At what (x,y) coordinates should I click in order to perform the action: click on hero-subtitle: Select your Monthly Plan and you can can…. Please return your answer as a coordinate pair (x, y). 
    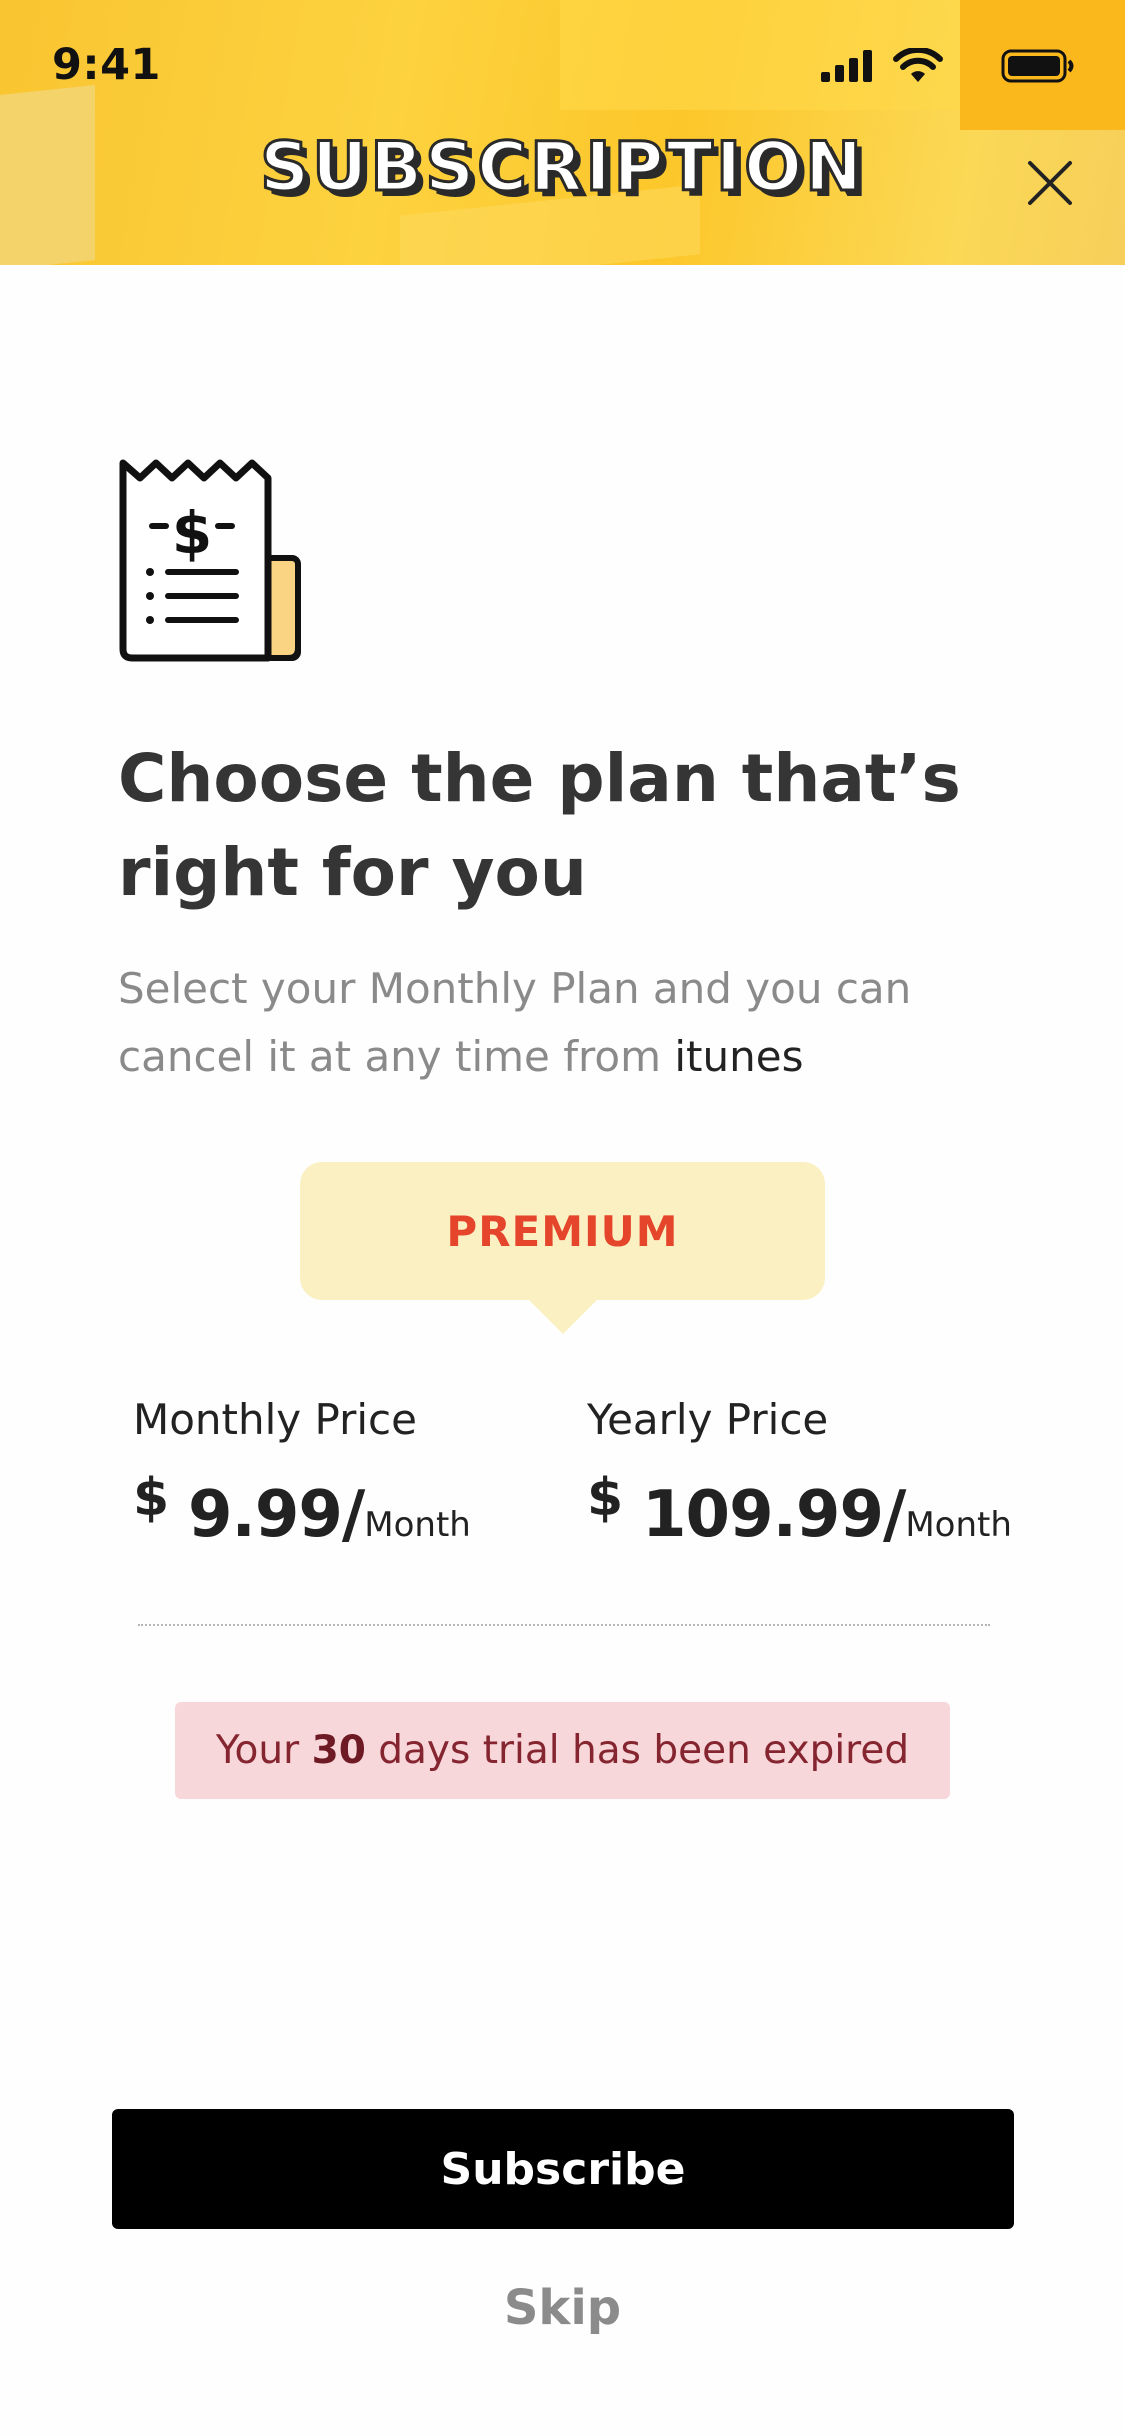
    Looking at the image, I should click on (568, 1023).